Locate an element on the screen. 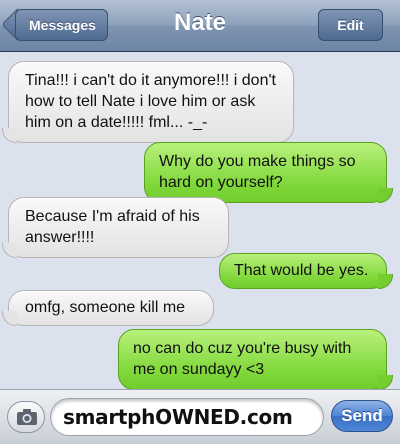 The width and height of the screenshot is (400, 444). message-text: omfg, someone kill me is located at coordinates (105, 307).